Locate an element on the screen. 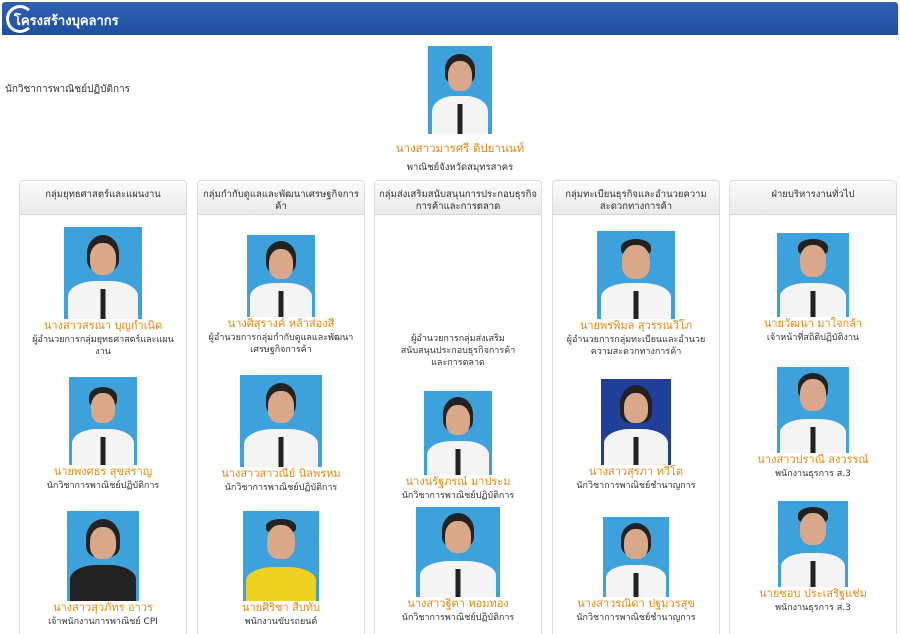 The width and height of the screenshot is (900, 634). page-title: โครงสร้างบุคลากร is located at coordinates (66, 21).